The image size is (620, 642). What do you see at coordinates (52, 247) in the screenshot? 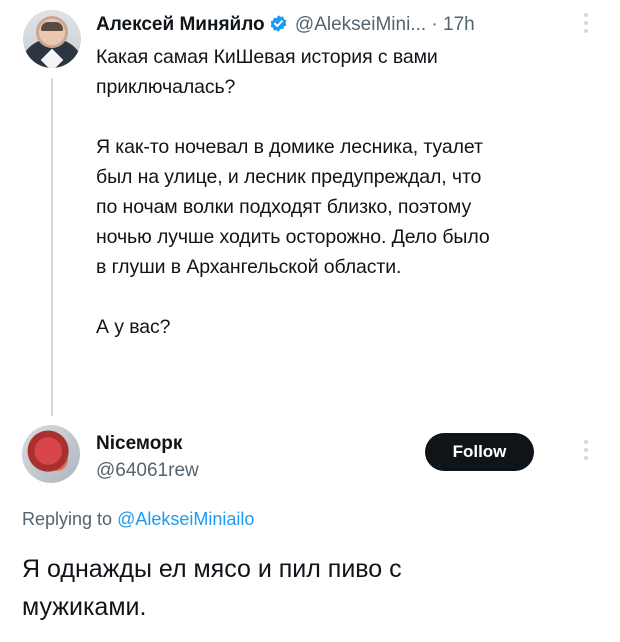
I see `thread-connector-line` at bounding box center [52, 247].